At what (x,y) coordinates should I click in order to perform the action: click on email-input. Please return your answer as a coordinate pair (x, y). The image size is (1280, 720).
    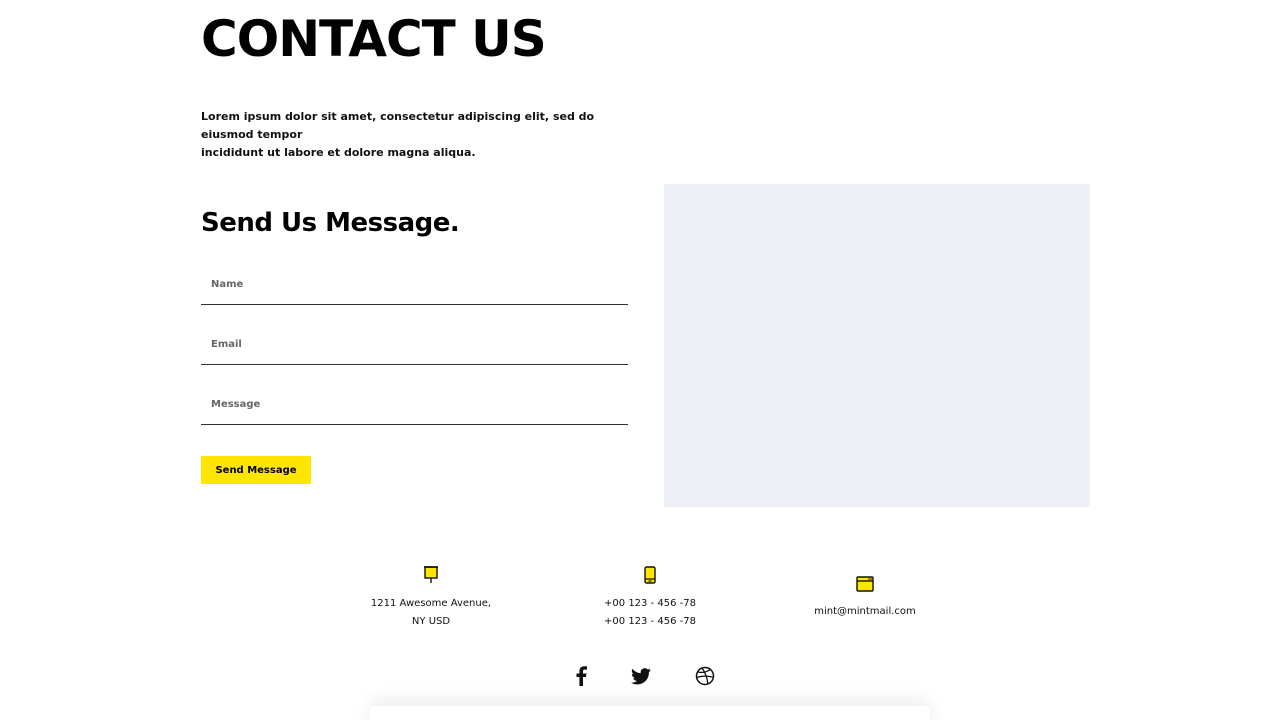
    Looking at the image, I should click on (414, 344).